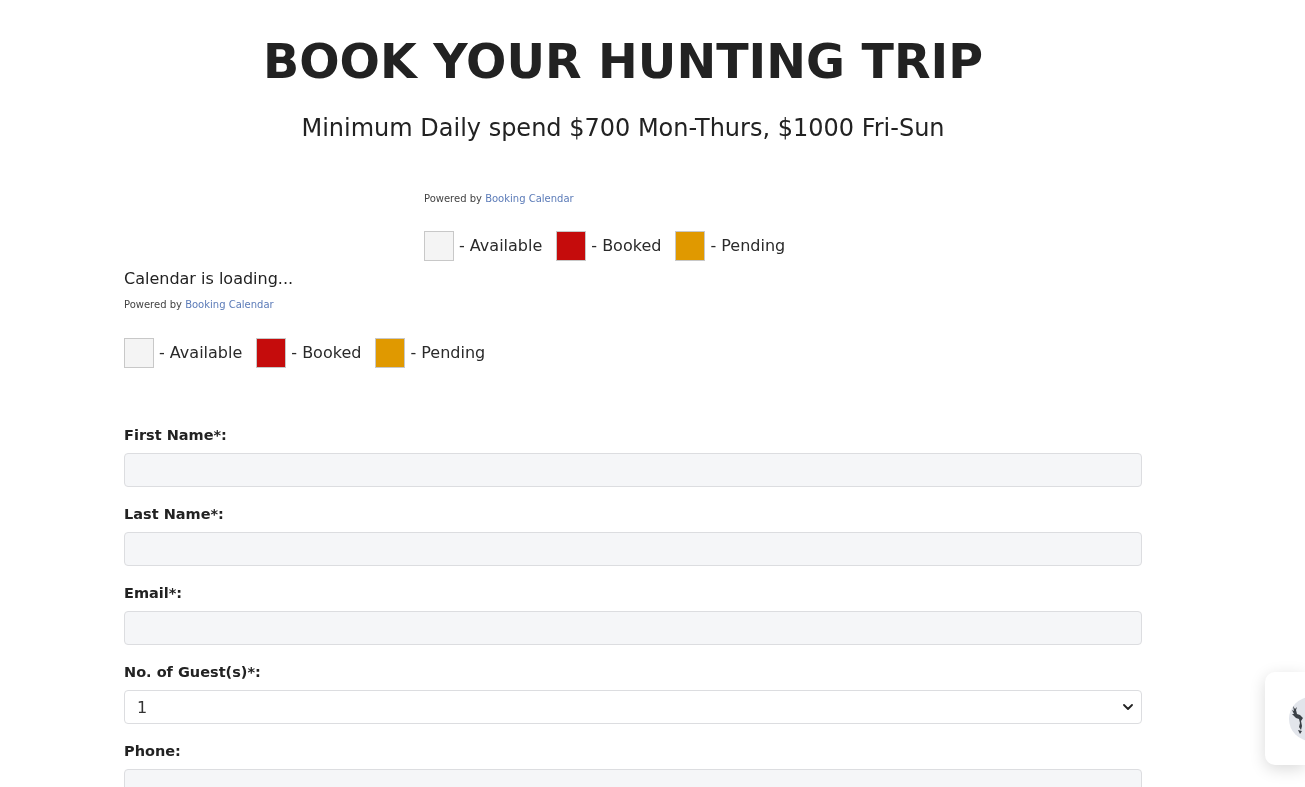 Image resolution: width=1305 pixels, height=787 pixels. What do you see at coordinates (174, 514) in the screenshot?
I see `field-label: Last Name*:` at bounding box center [174, 514].